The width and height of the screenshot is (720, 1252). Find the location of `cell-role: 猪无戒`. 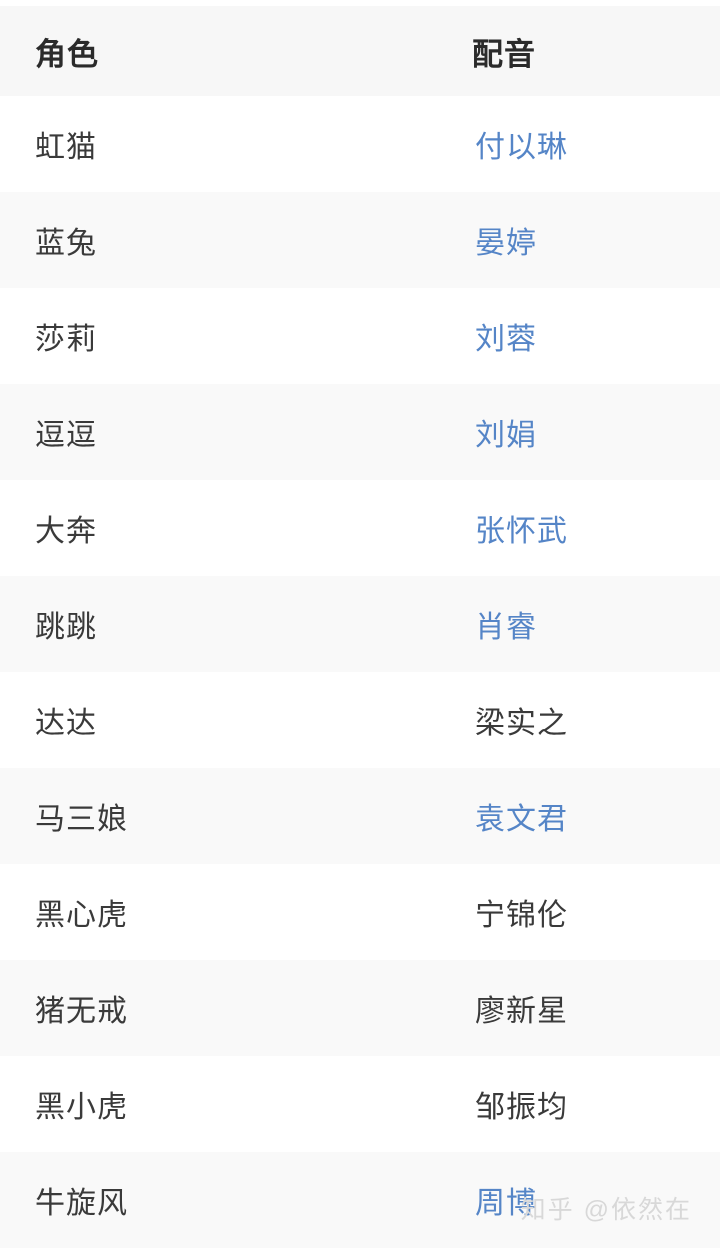

cell-role: 猪无戒 is located at coordinates (226, 1008).